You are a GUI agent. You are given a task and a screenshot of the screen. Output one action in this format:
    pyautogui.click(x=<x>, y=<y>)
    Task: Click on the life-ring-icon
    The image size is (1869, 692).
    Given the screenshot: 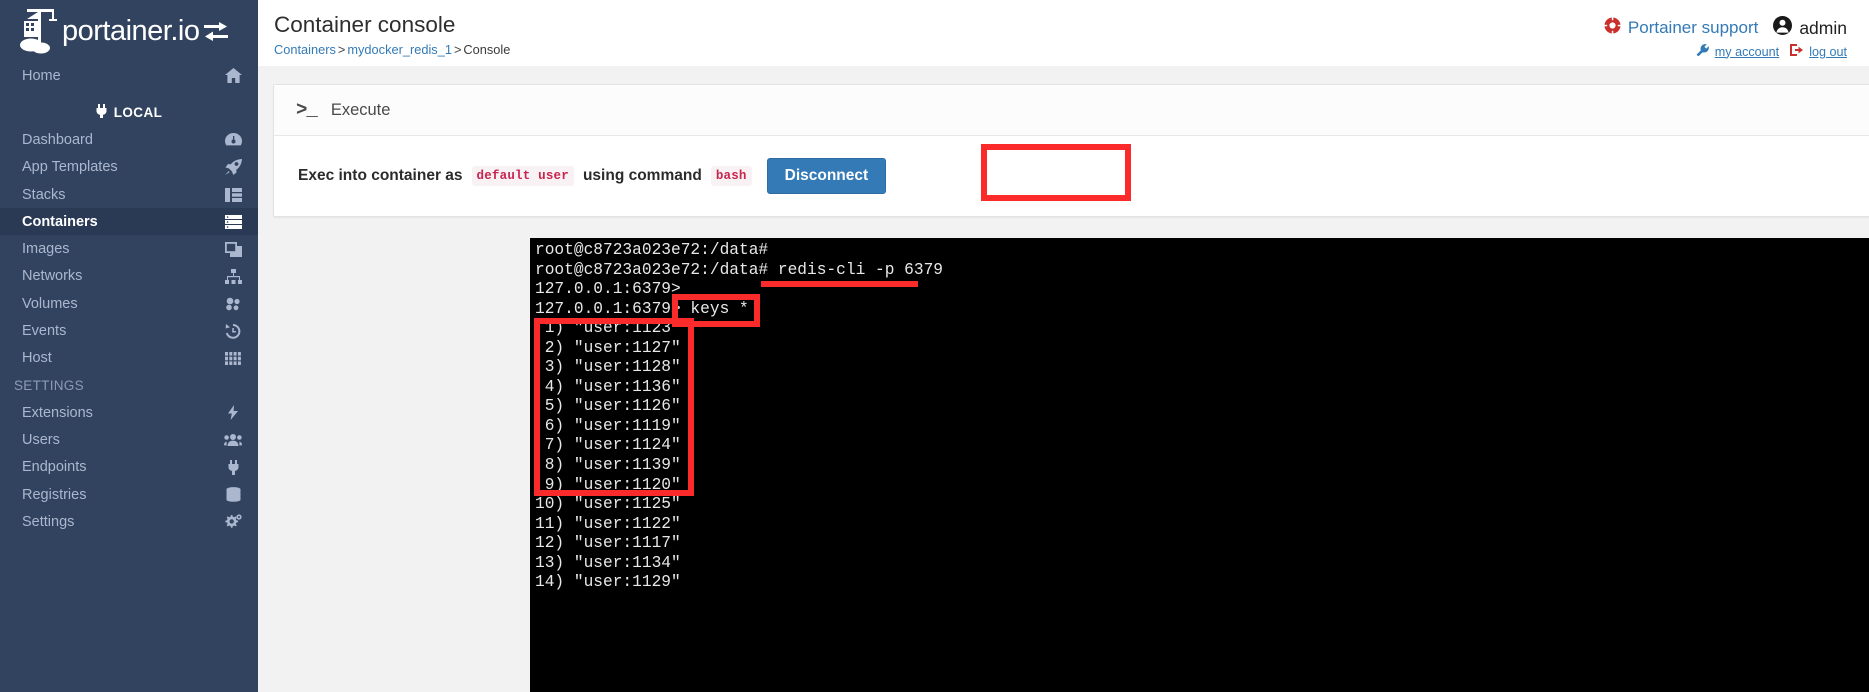 What is the action you would take?
    pyautogui.click(x=1612, y=28)
    